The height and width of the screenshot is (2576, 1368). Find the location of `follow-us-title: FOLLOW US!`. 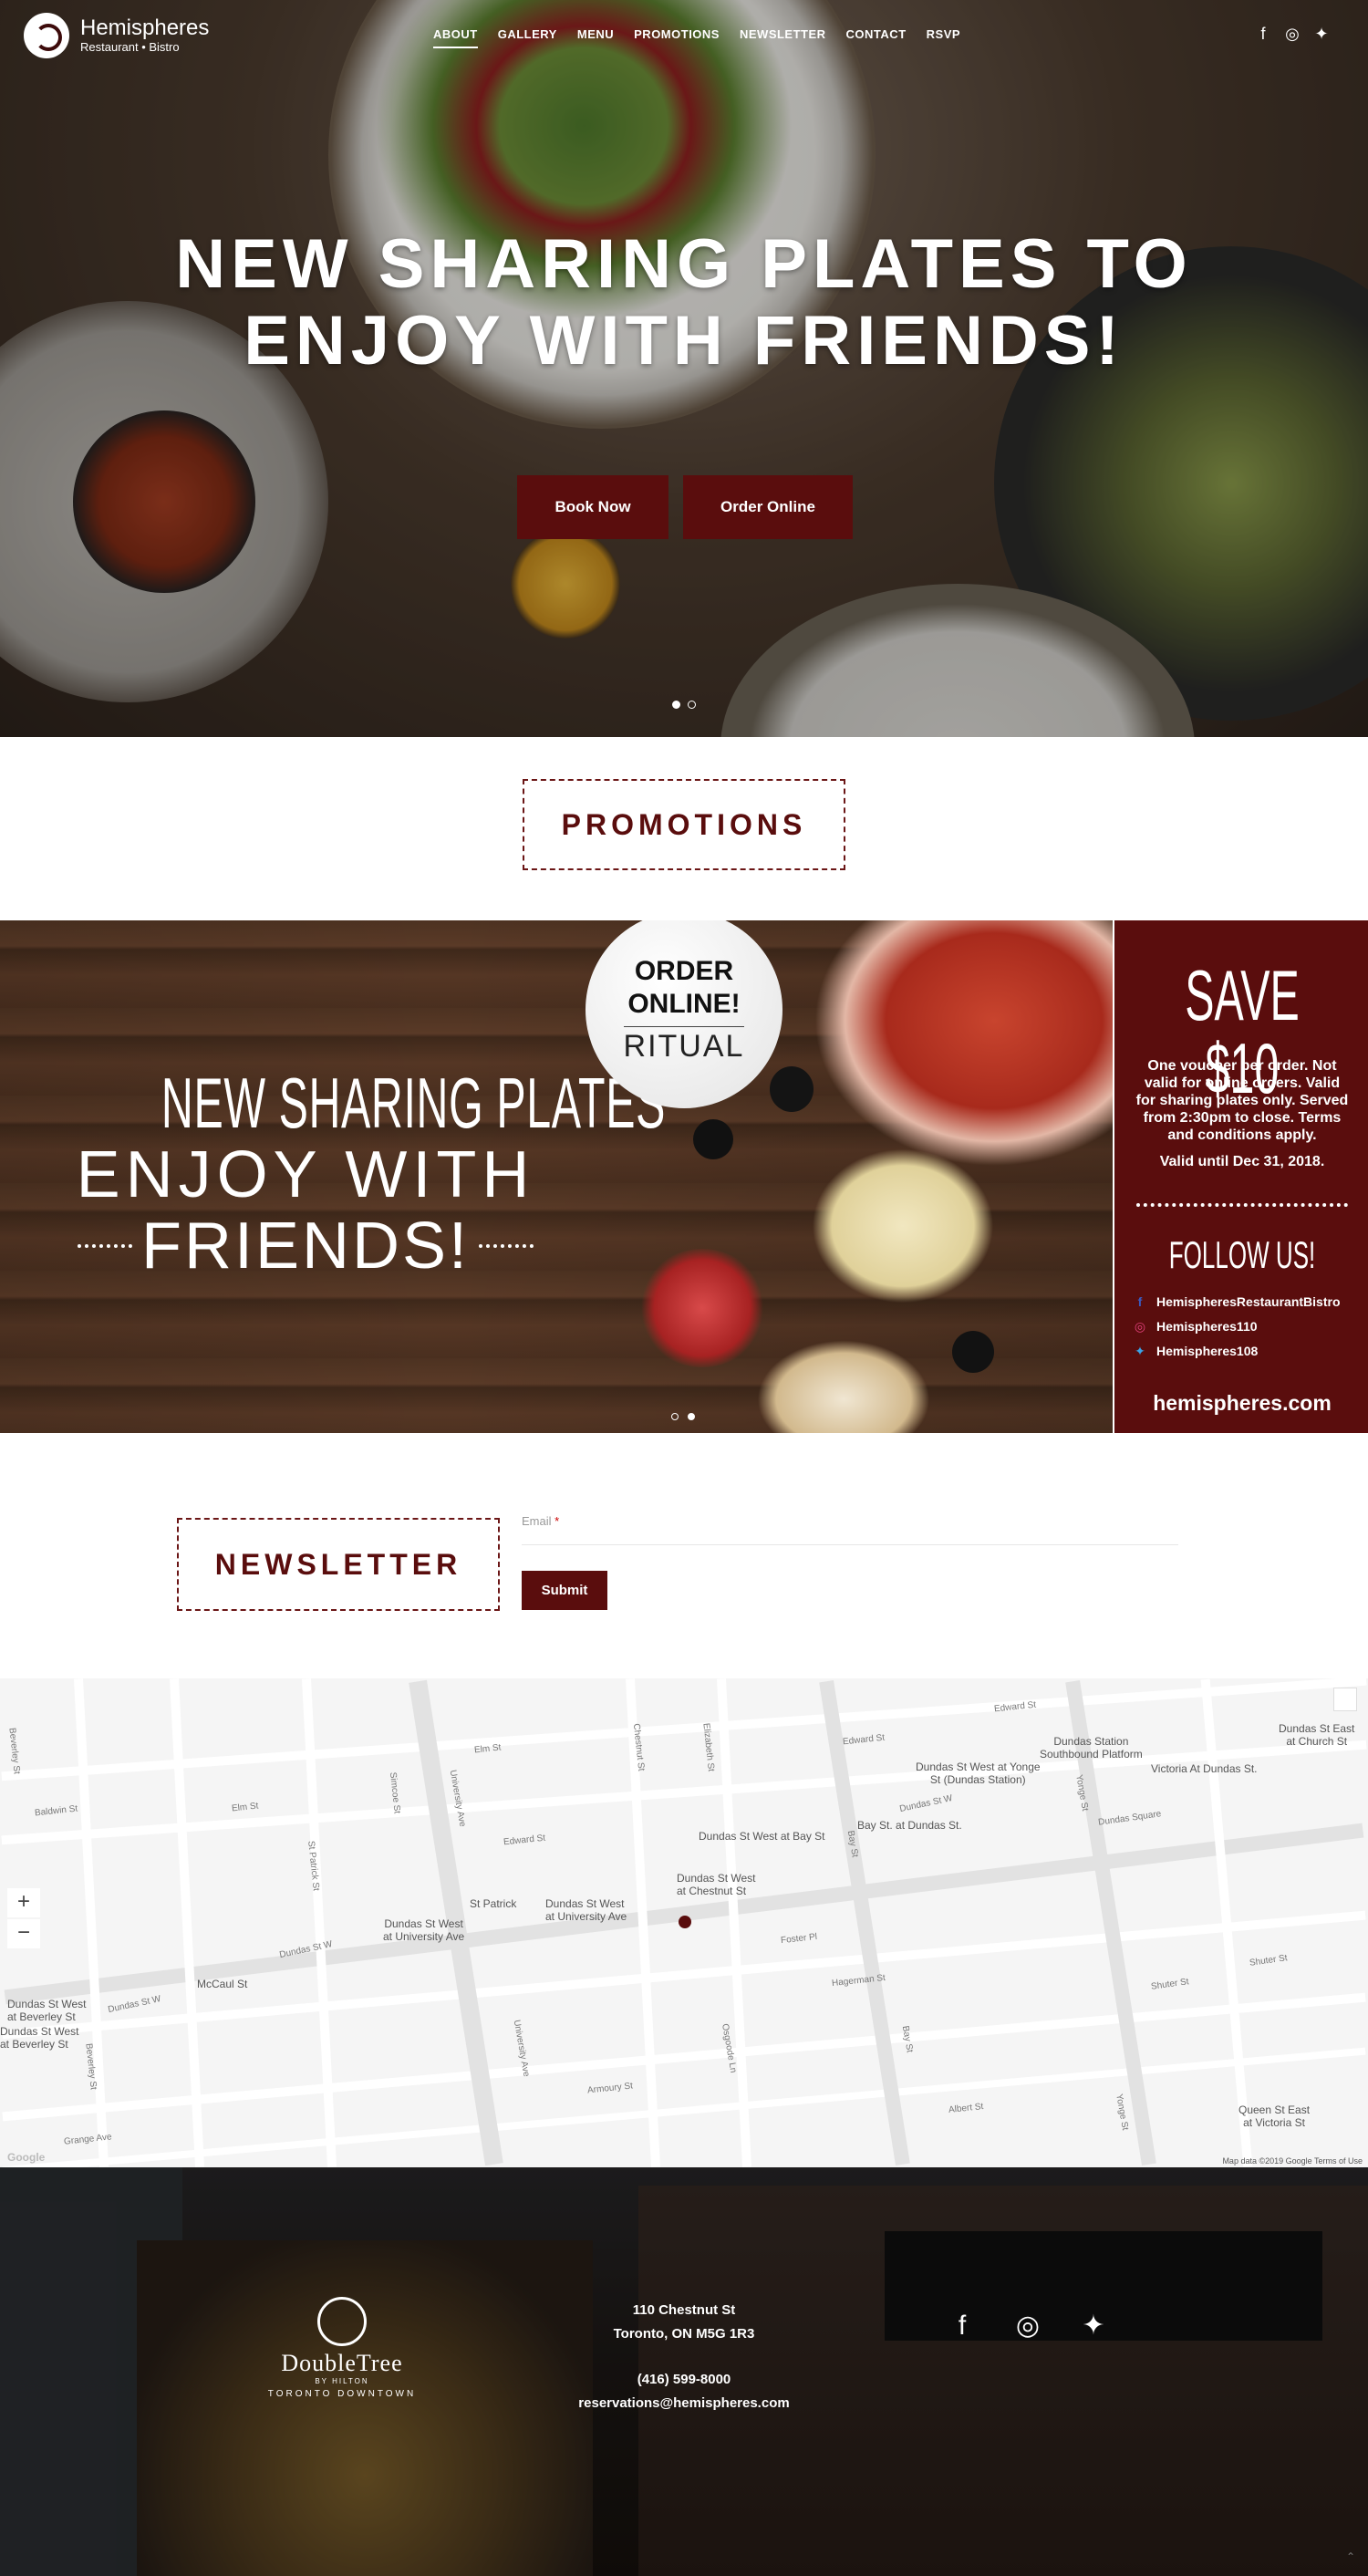

follow-us-title: FOLLOW US! is located at coordinates (1242, 1254).